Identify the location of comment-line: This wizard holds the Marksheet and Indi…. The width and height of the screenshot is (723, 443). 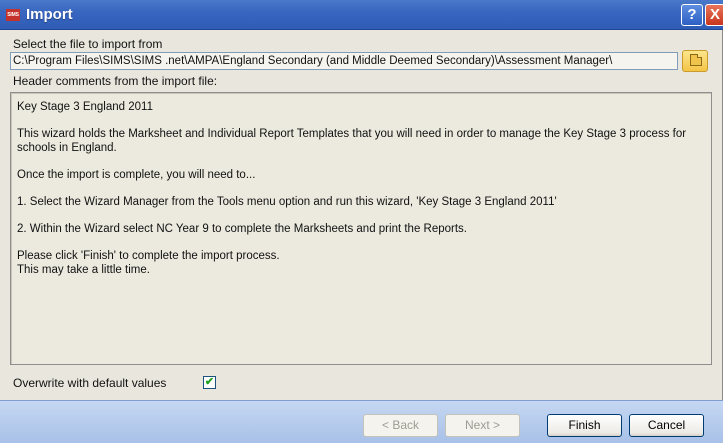
(352, 141).